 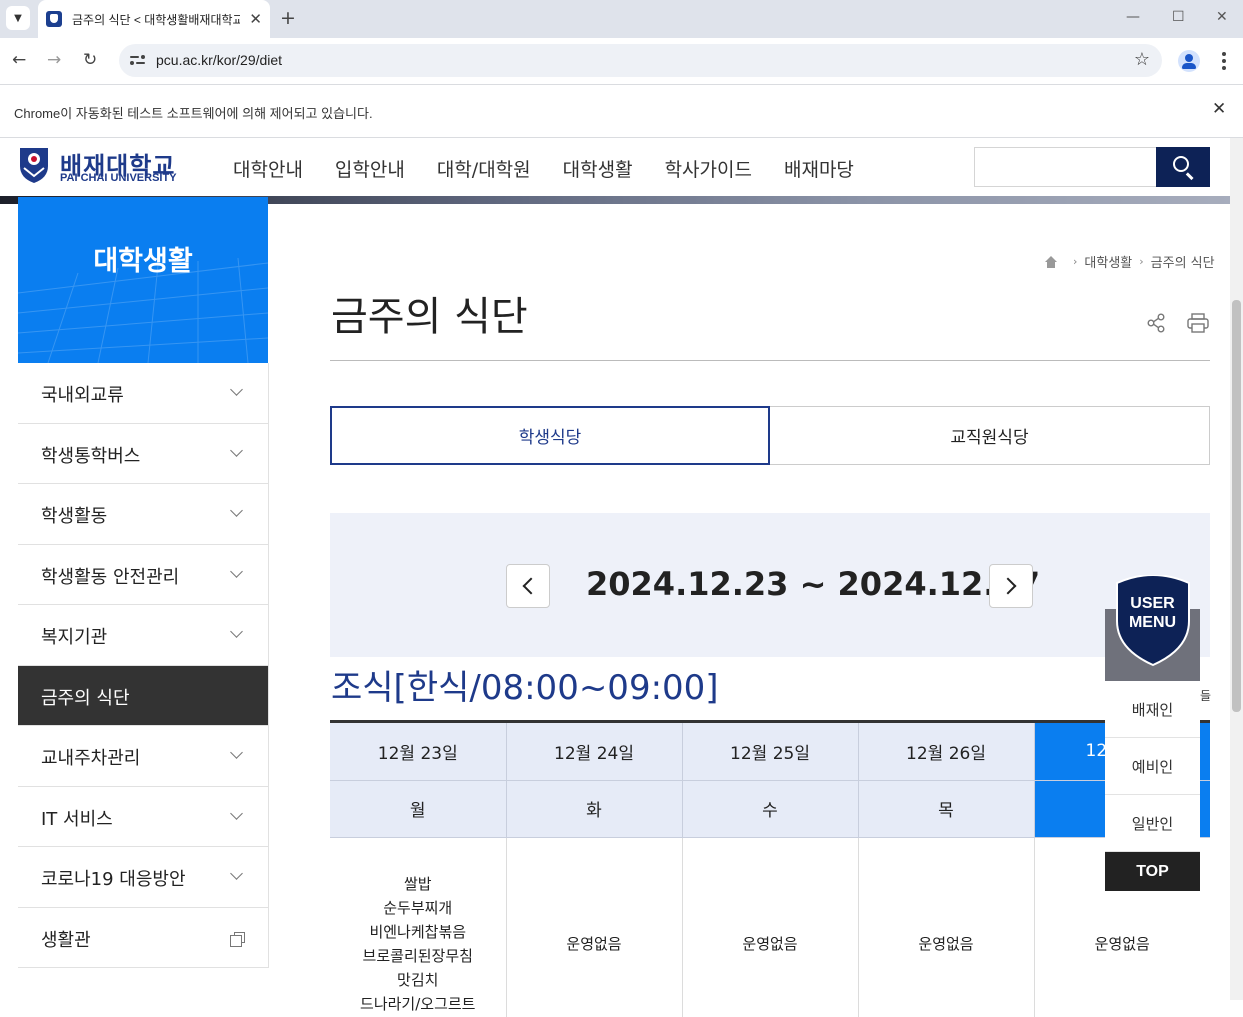 What do you see at coordinates (1178, 17) in the screenshot?
I see `maximize-icon: ☐` at bounding box center [1178, 17].